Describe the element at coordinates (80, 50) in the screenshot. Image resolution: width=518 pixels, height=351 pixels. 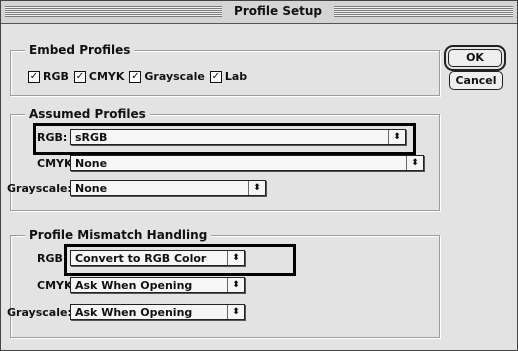
I see `embed-profiles-label: Embed Profiles` at that location.